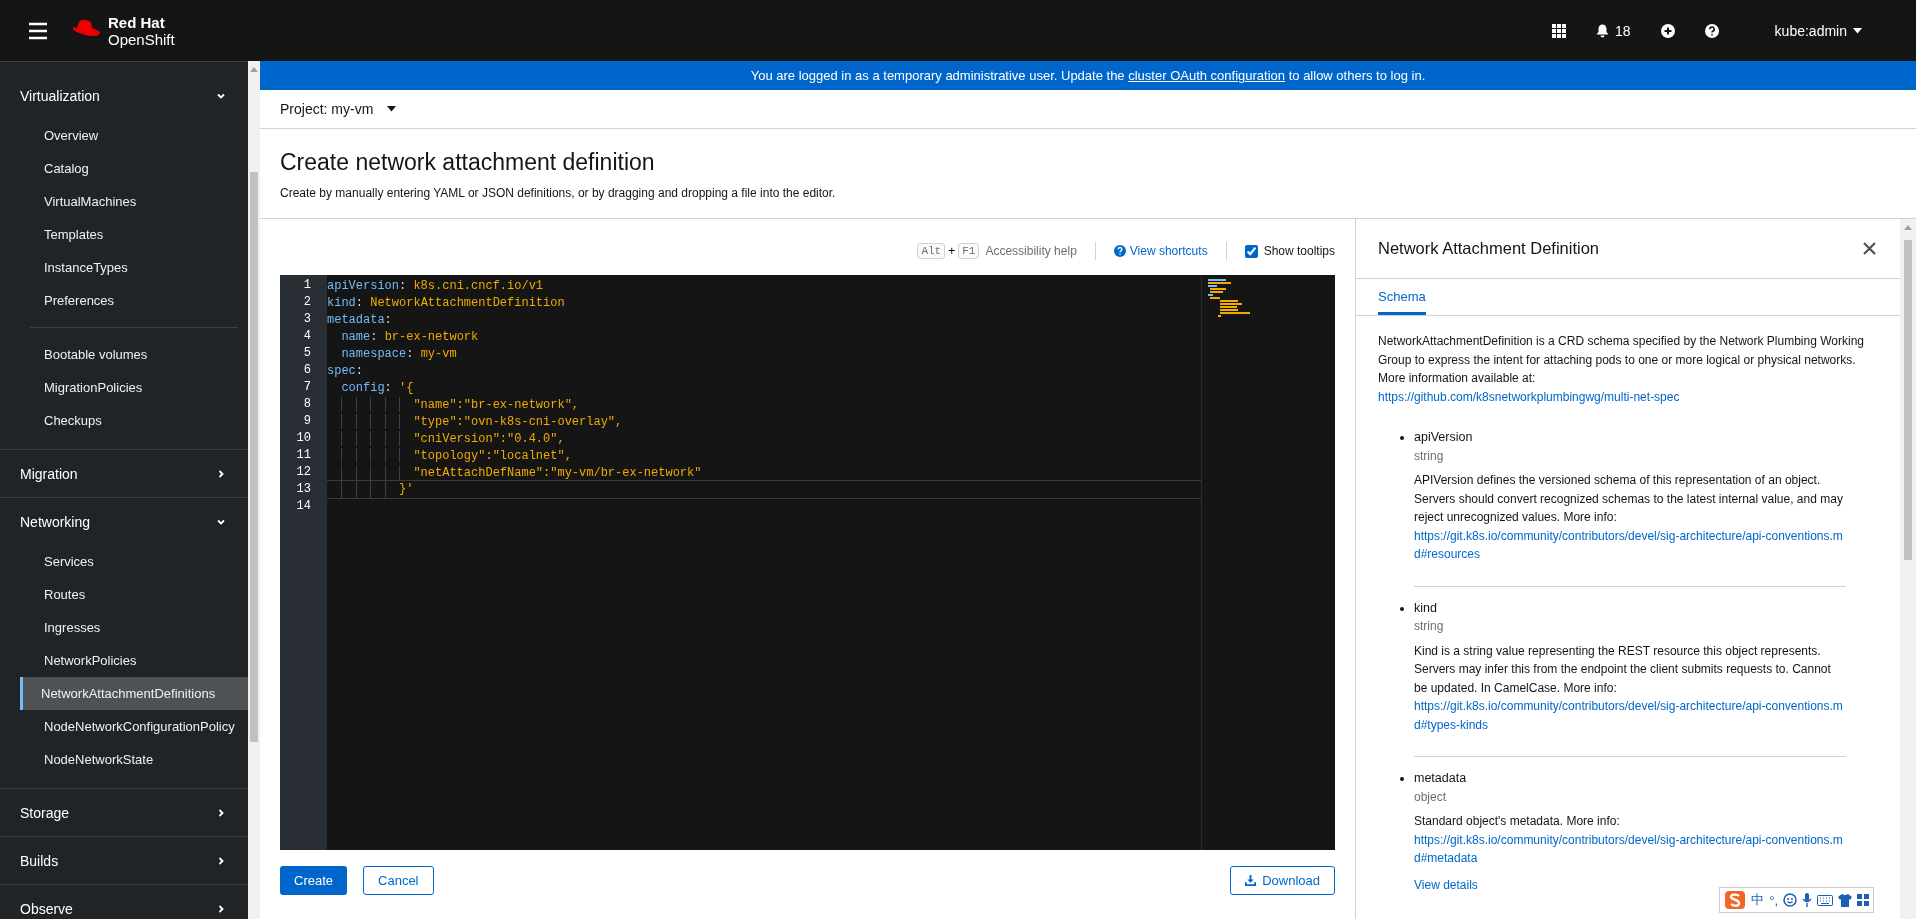 This screenshot has height=919, width=1916. What do you see at coordinates (307, 421) in the screenshot?
I see `line-number: 9` at bounding box center [307, 421].